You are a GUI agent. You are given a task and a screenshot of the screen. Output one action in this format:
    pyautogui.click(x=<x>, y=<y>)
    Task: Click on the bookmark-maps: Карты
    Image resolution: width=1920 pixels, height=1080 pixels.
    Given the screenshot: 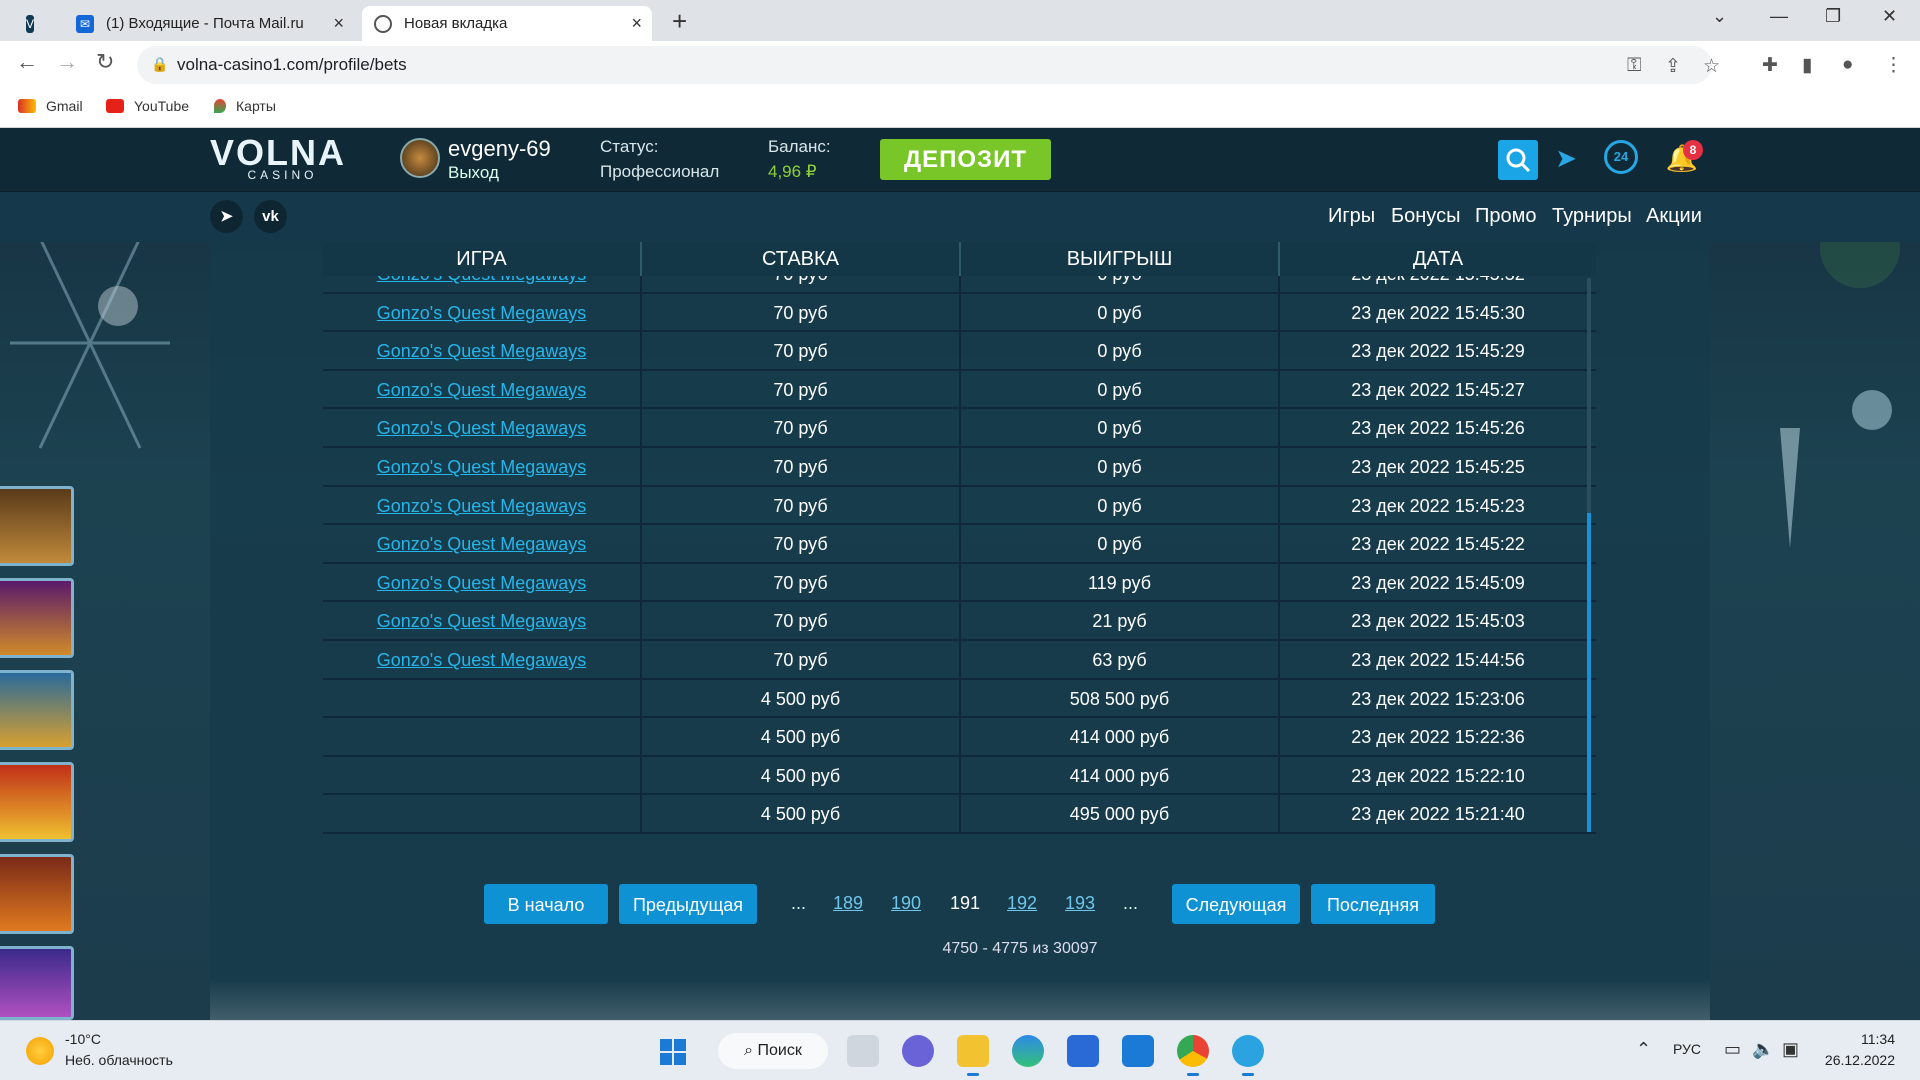 What is the action you would take?
    pyautogui.click(x=245, y=106)
    